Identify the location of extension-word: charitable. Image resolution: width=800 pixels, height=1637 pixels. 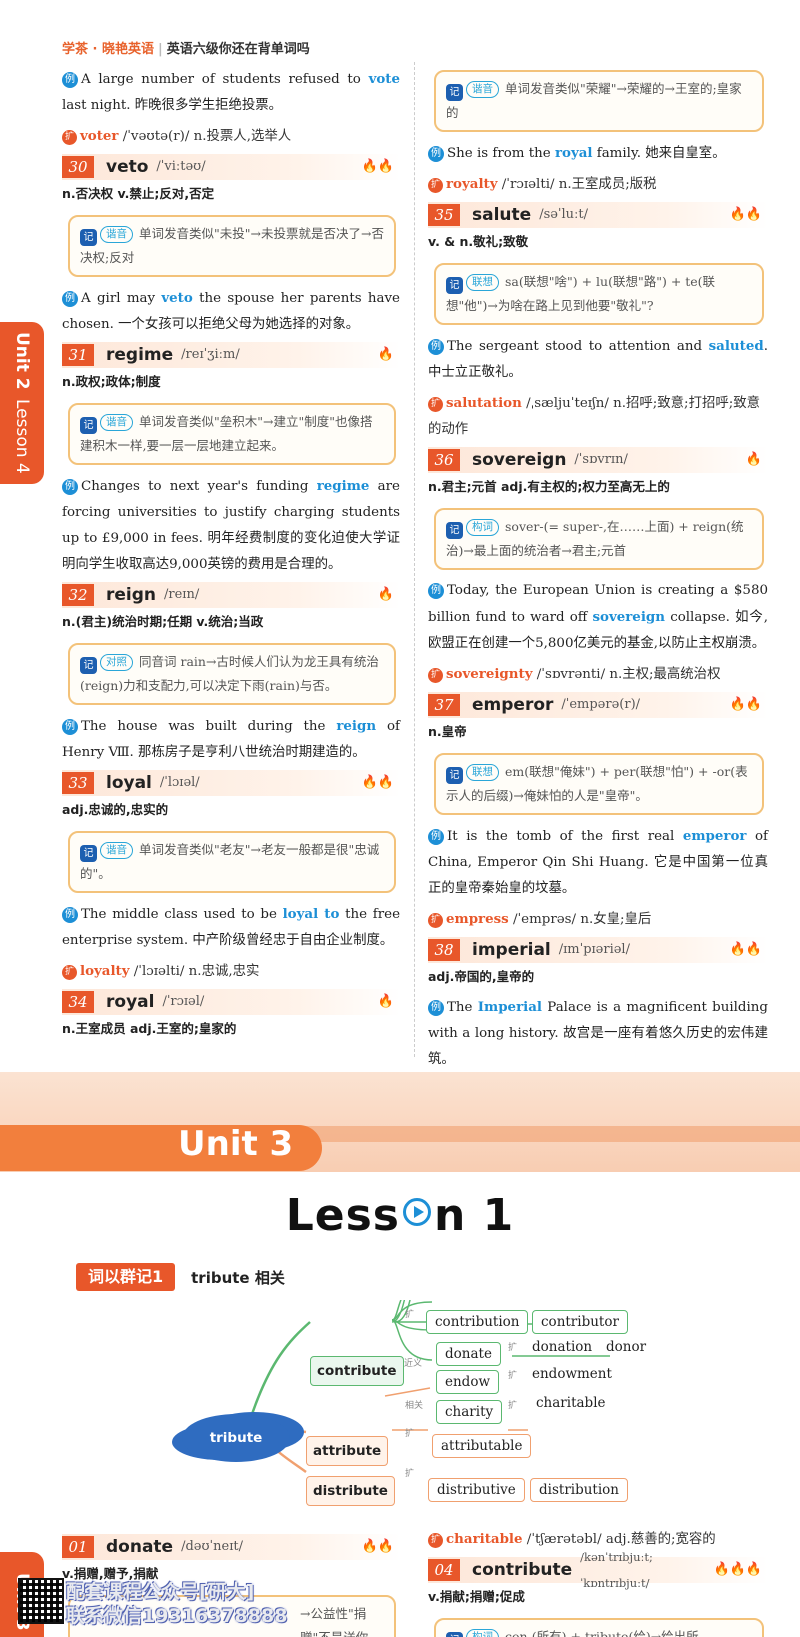
(484, 1539).